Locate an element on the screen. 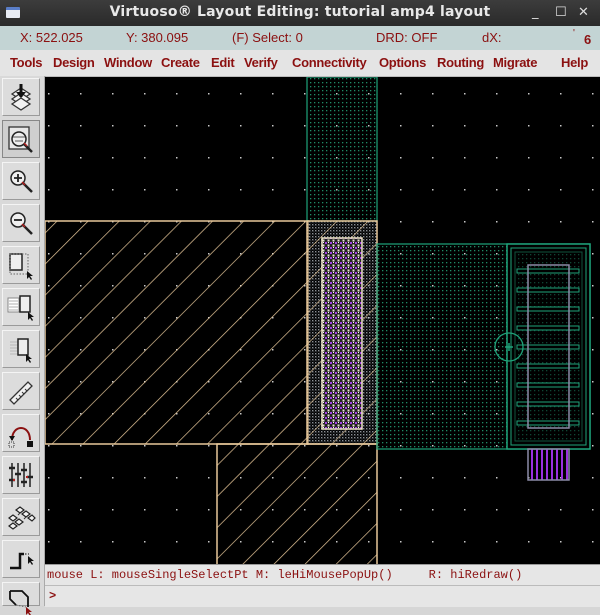  arc-button is located at coordinates (21, 433).